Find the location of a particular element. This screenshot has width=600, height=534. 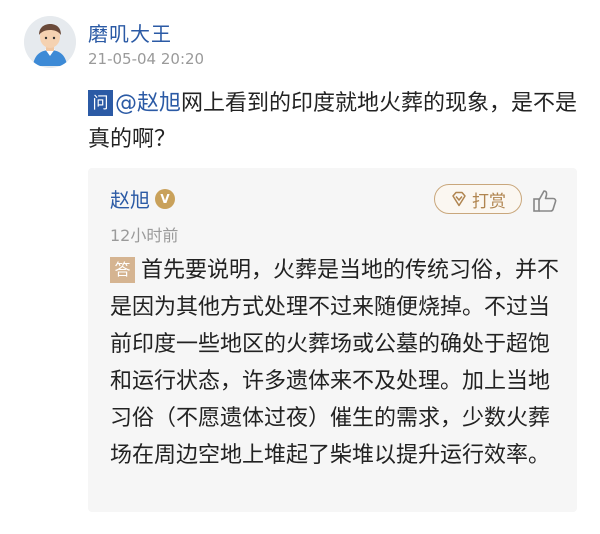

answerer-name: 赵旭 is located at coordinates (130, 198).